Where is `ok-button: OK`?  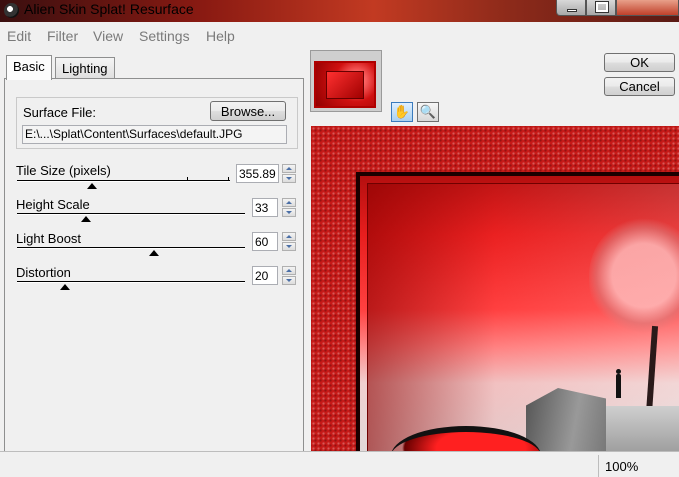
ok-button: OK is located at coordinates (639, 62).